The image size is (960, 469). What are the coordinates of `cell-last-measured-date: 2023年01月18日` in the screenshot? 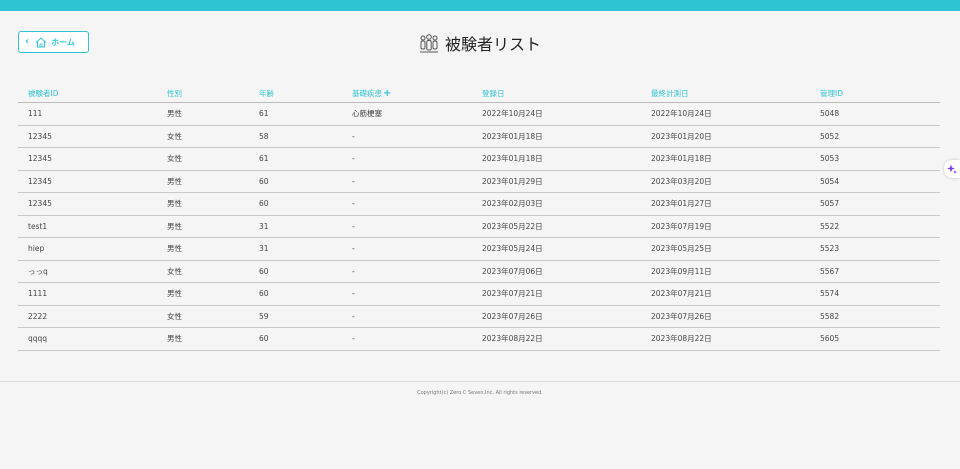 It's located at (725, 159).